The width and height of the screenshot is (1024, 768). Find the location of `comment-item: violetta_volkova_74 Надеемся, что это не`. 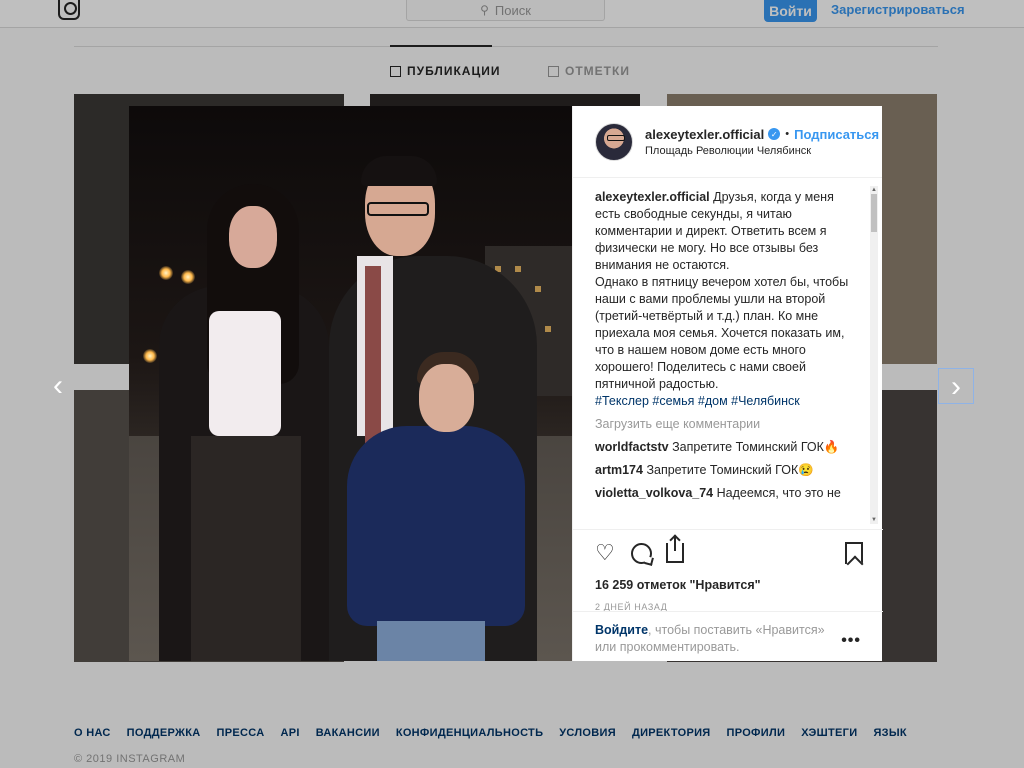

comment-item: violetta_volkova_74 Надеемся, что это не is located at coordinates (725, 493).